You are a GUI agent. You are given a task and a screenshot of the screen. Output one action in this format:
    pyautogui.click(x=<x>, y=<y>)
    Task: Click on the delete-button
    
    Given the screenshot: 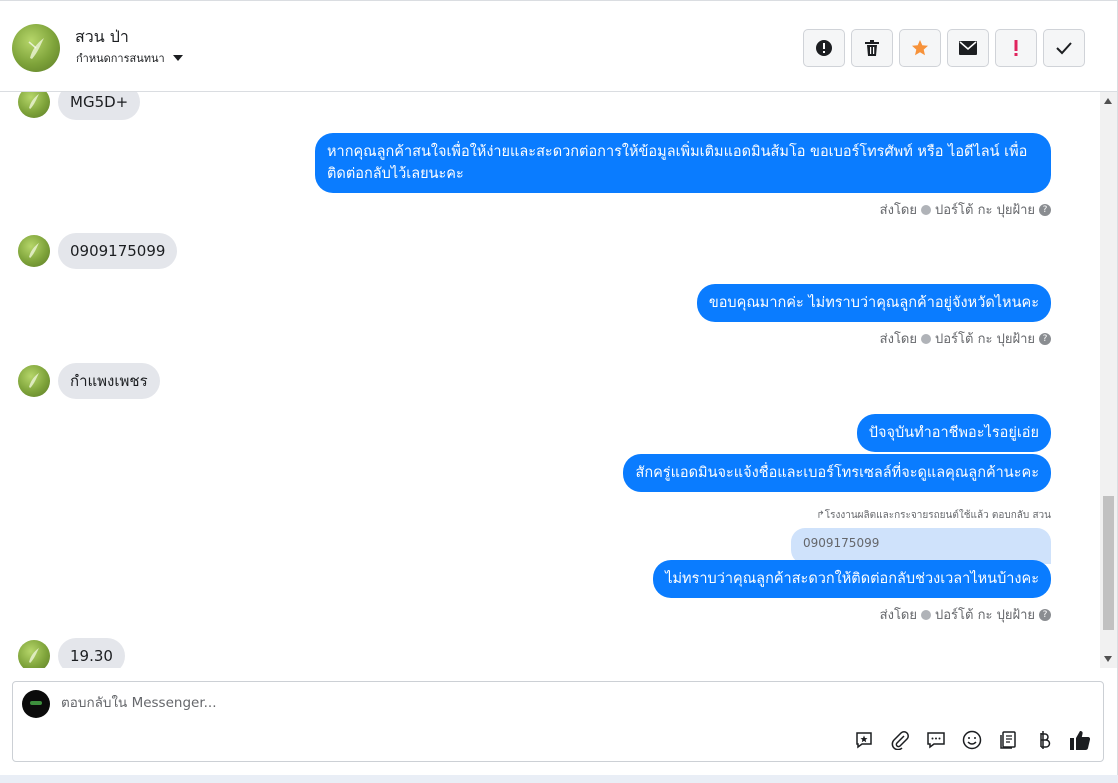 What is the action you would take?
    pyautogui.click(x=872, y=48)
    